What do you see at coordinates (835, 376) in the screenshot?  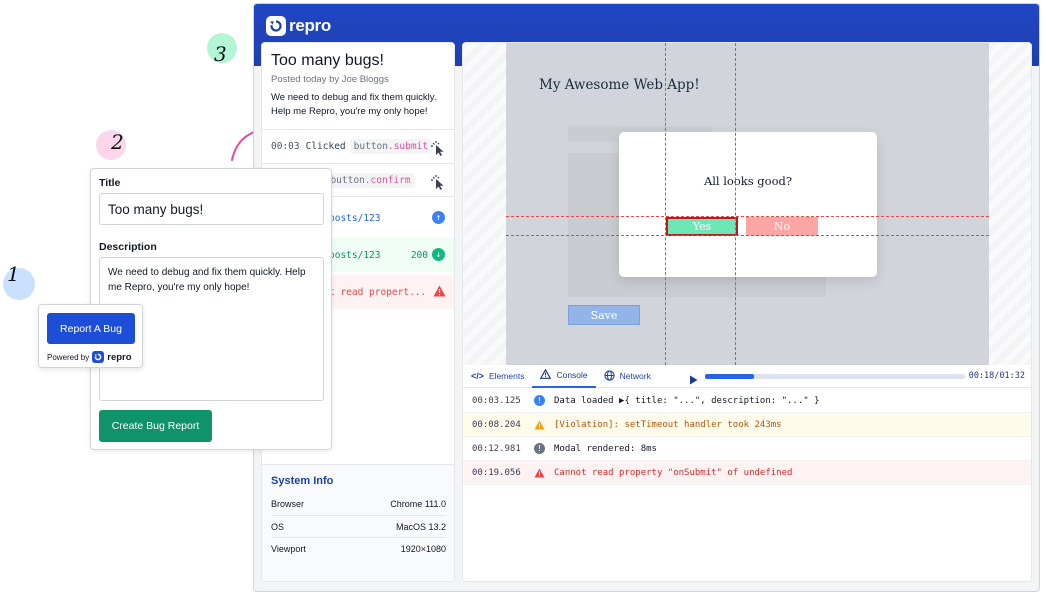 I see `playback-timeline` at bounding box center [835, 376].